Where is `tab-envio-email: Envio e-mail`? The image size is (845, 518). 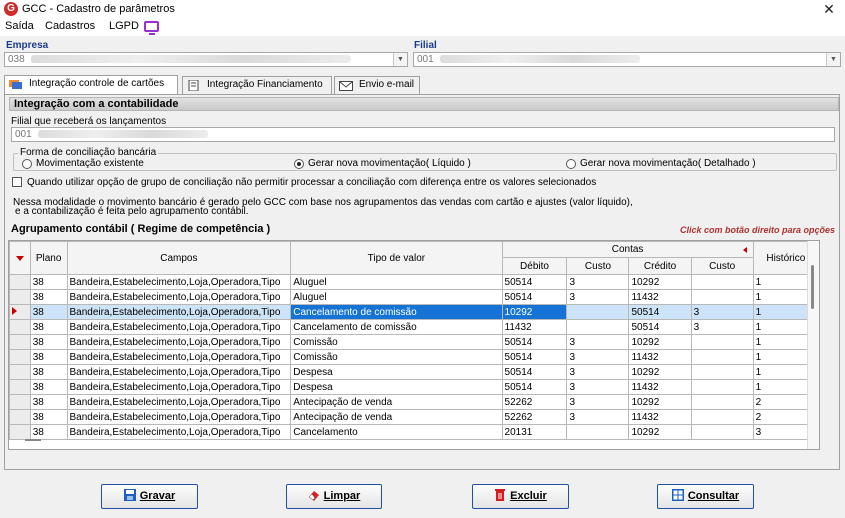 tab-envio-email: Envio e-mail is located at coordinates (377, 85).